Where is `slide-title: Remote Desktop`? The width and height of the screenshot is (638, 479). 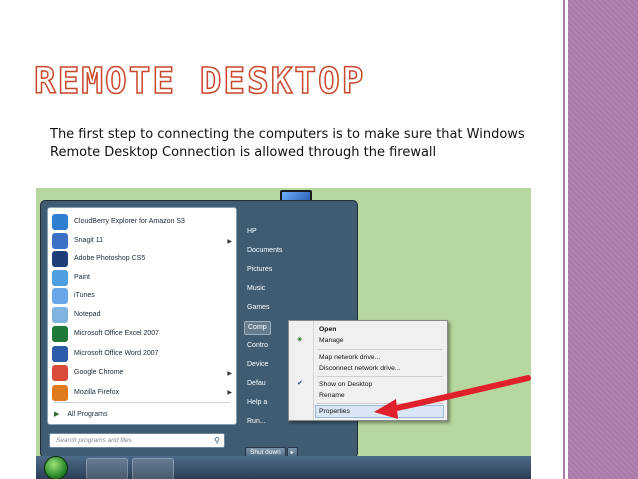
slide-title: Remote Desktop is located at coordinates (199, 81).